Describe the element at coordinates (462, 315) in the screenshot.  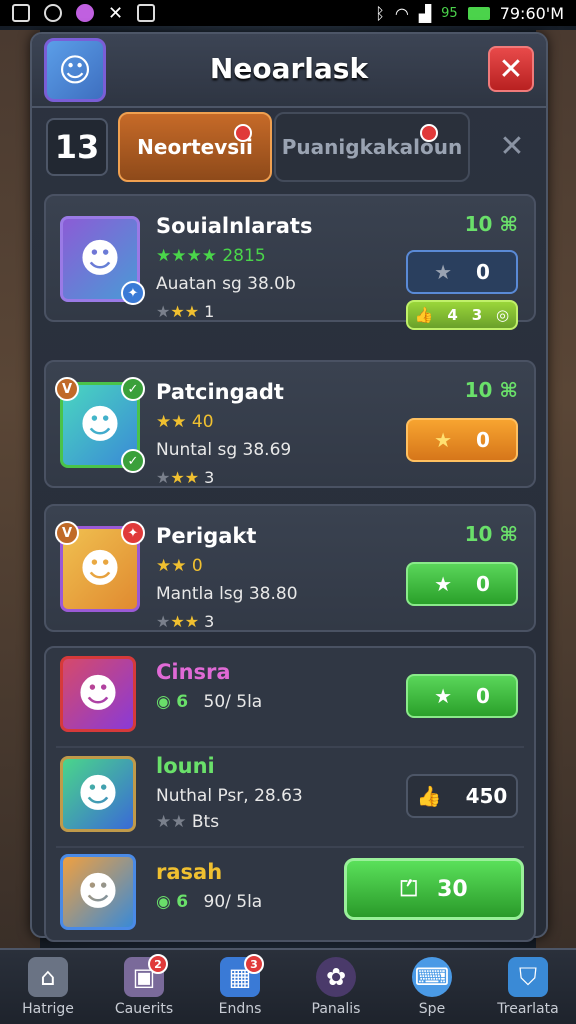
I see `bonus-pill: 👍 4 3 ◎` at that location.